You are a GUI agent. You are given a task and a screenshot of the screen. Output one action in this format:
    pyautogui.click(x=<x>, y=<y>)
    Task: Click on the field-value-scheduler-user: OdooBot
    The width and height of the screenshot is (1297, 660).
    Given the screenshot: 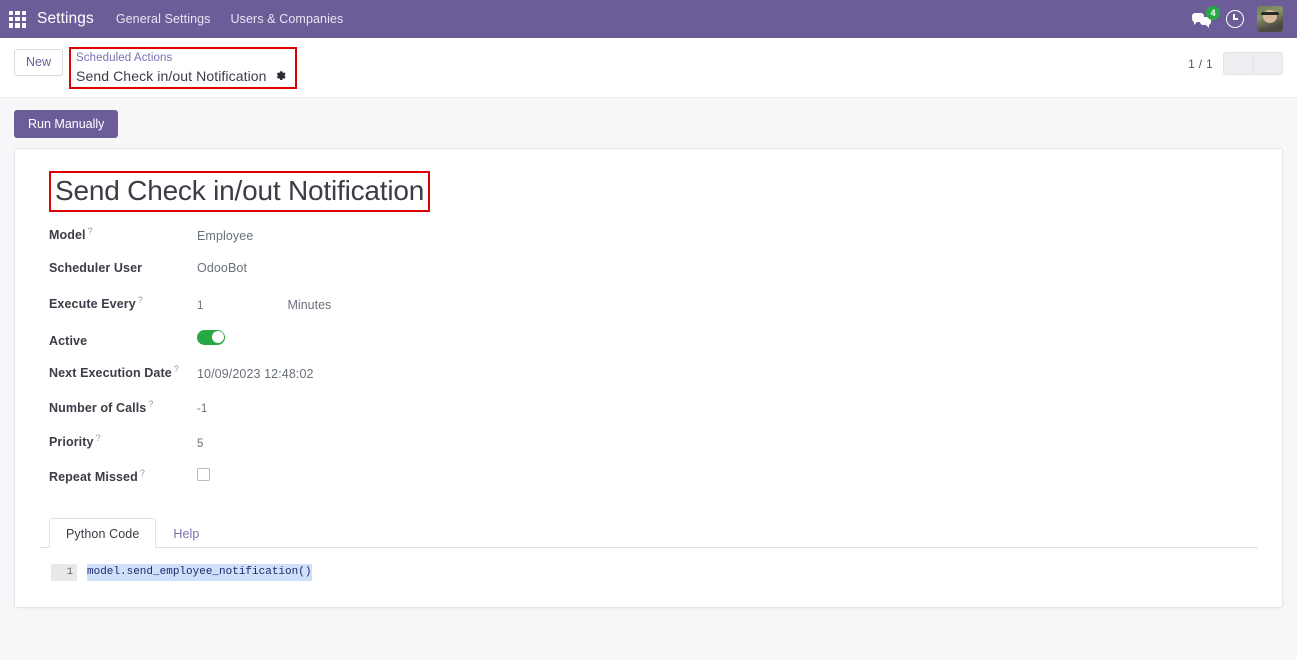 What is the action you would take?
    pyautogui.click(x=222, y=268)
    